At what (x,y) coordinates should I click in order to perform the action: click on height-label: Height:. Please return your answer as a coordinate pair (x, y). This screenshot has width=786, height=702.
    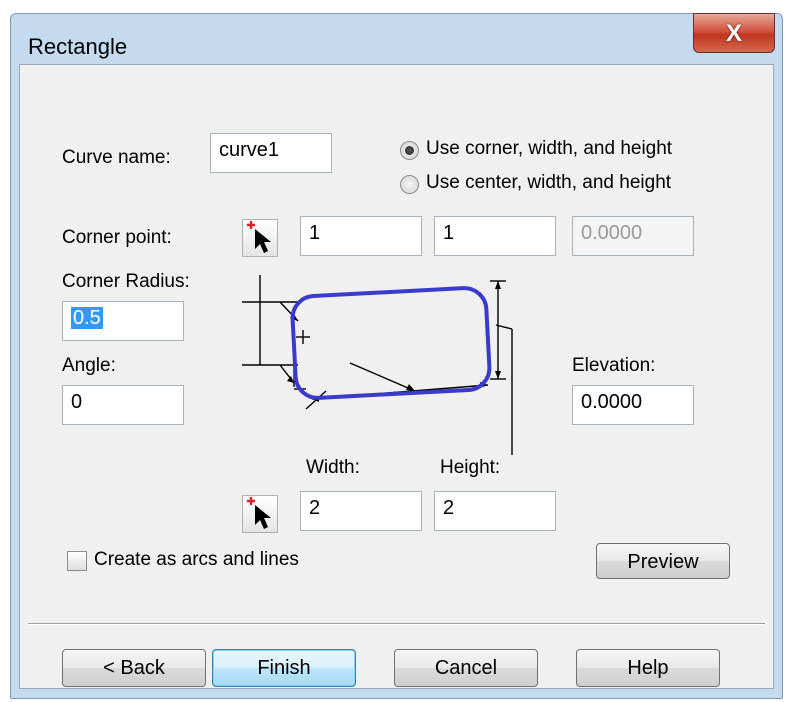
    Looking at the image, I should click on (470, 467).